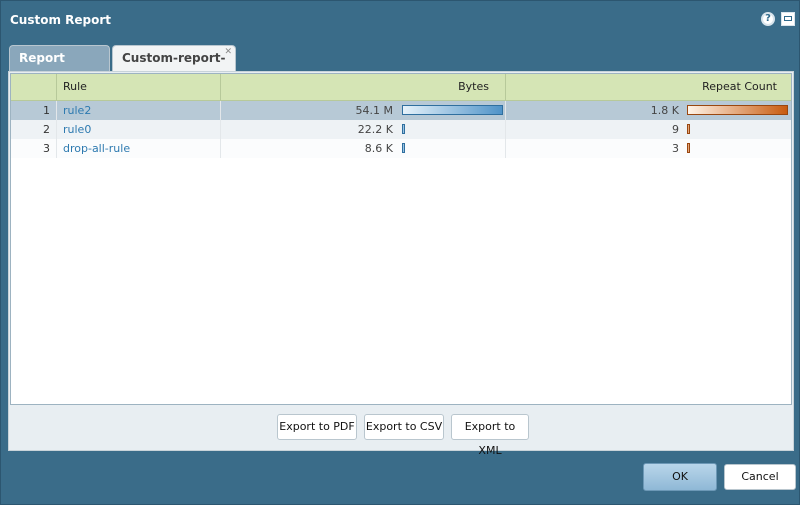 The height and width of the screenshot is (505, 800). I want to click on repeat-count-cell: 1.8 K, so click(648, 110).